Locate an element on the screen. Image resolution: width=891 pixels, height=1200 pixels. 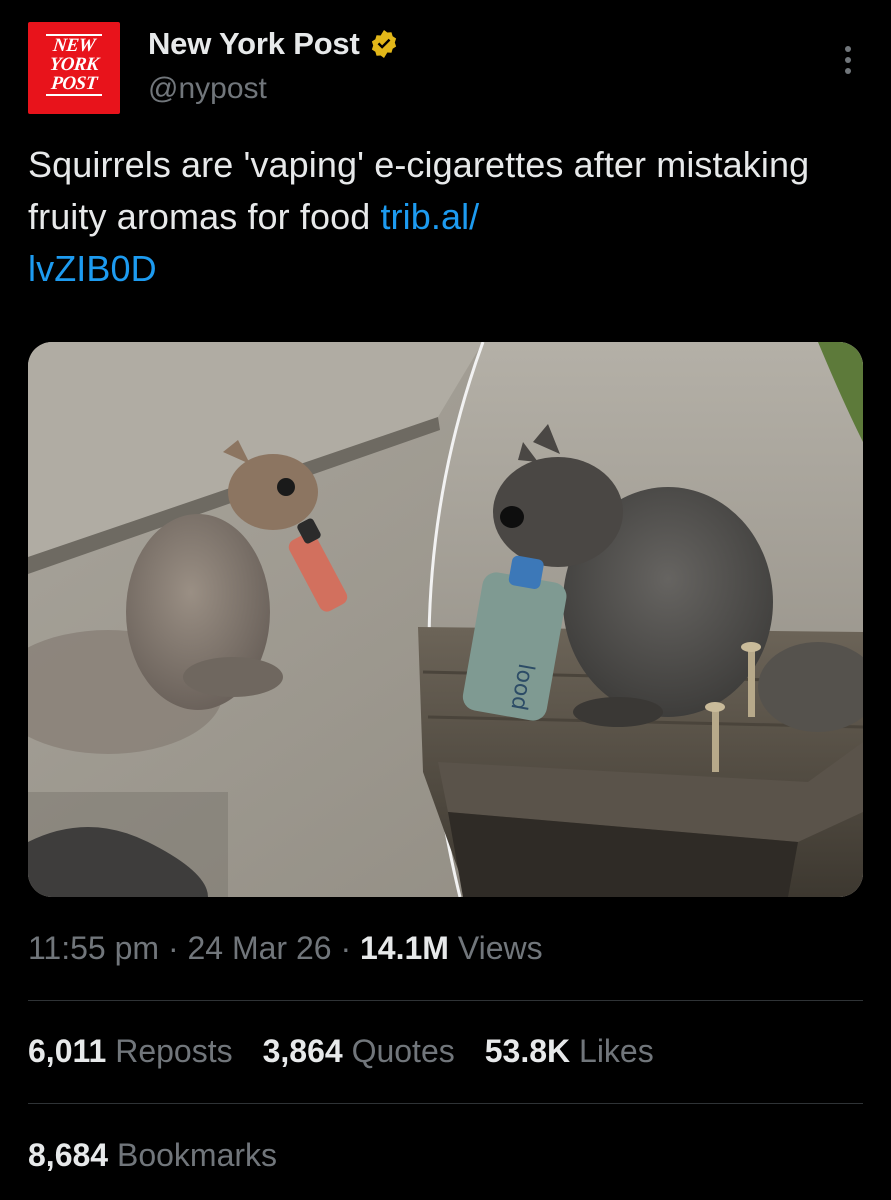
quotes-stat: 3,864 Quotes is located at coordinates (359, 1051).